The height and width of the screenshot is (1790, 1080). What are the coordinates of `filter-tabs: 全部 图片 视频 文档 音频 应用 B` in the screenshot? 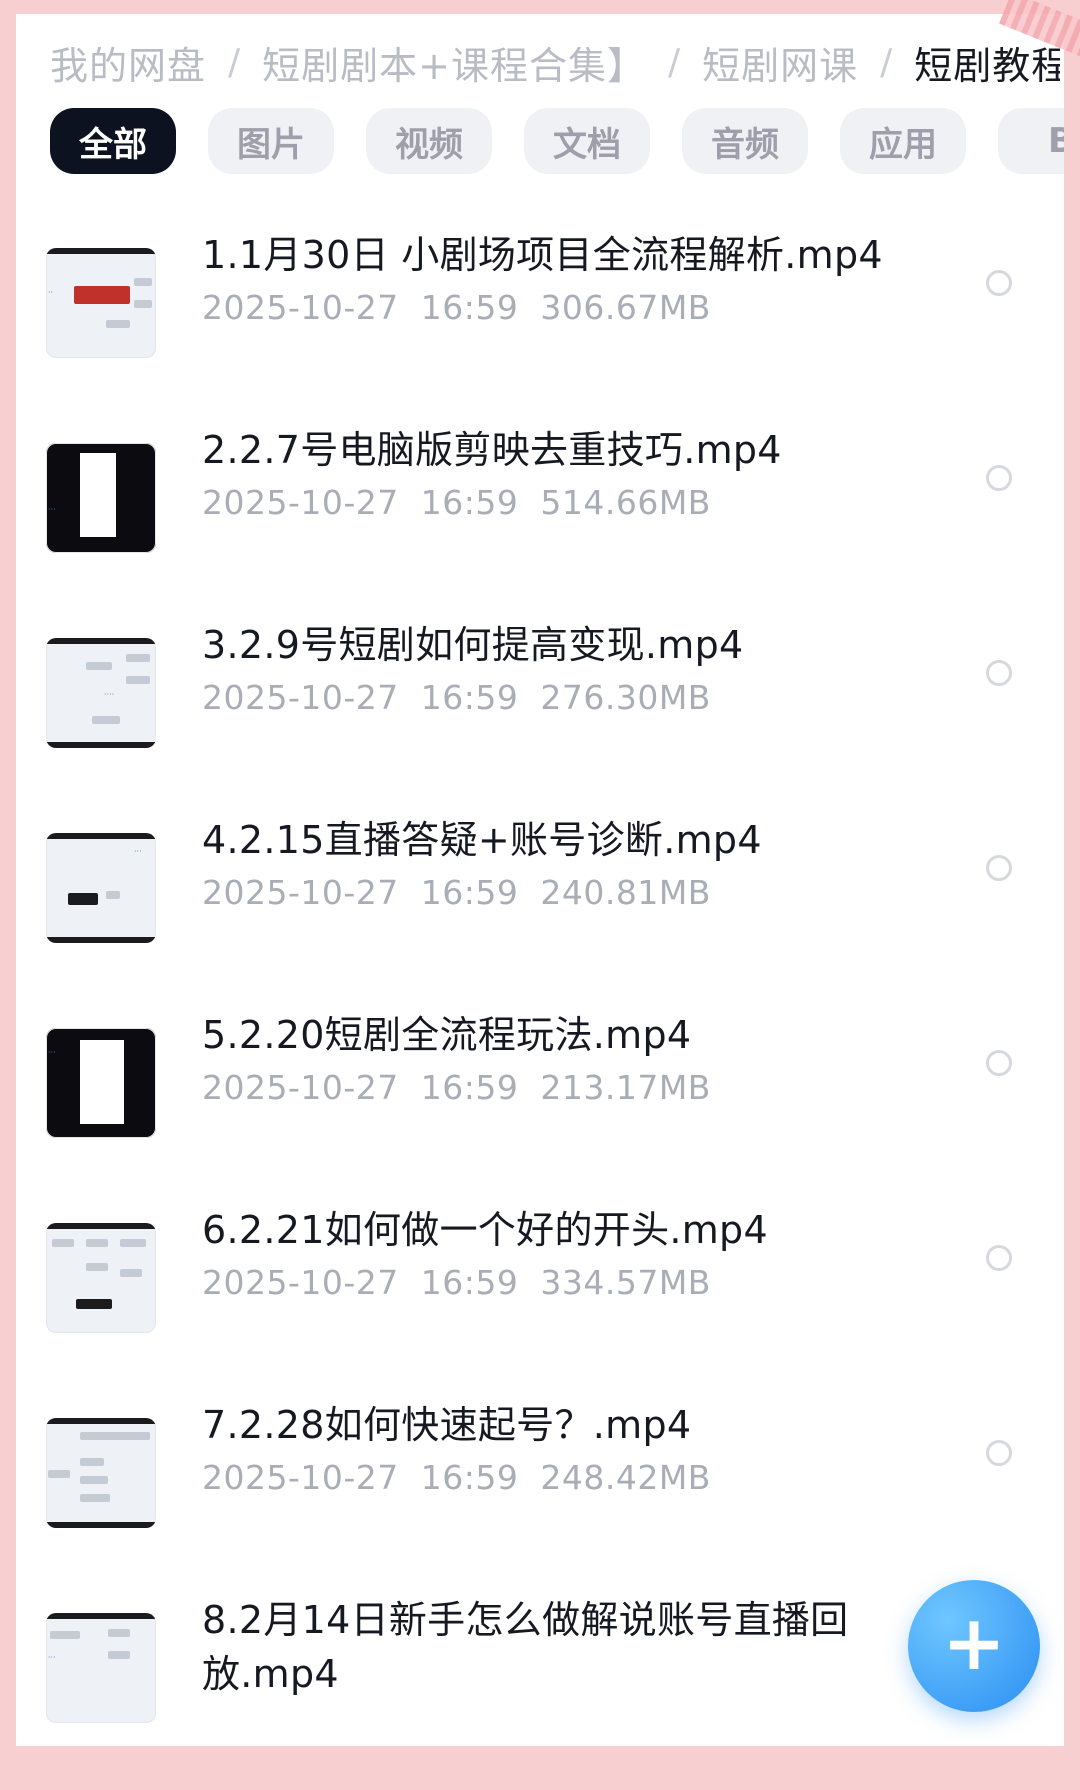 It's located at (557, 148).